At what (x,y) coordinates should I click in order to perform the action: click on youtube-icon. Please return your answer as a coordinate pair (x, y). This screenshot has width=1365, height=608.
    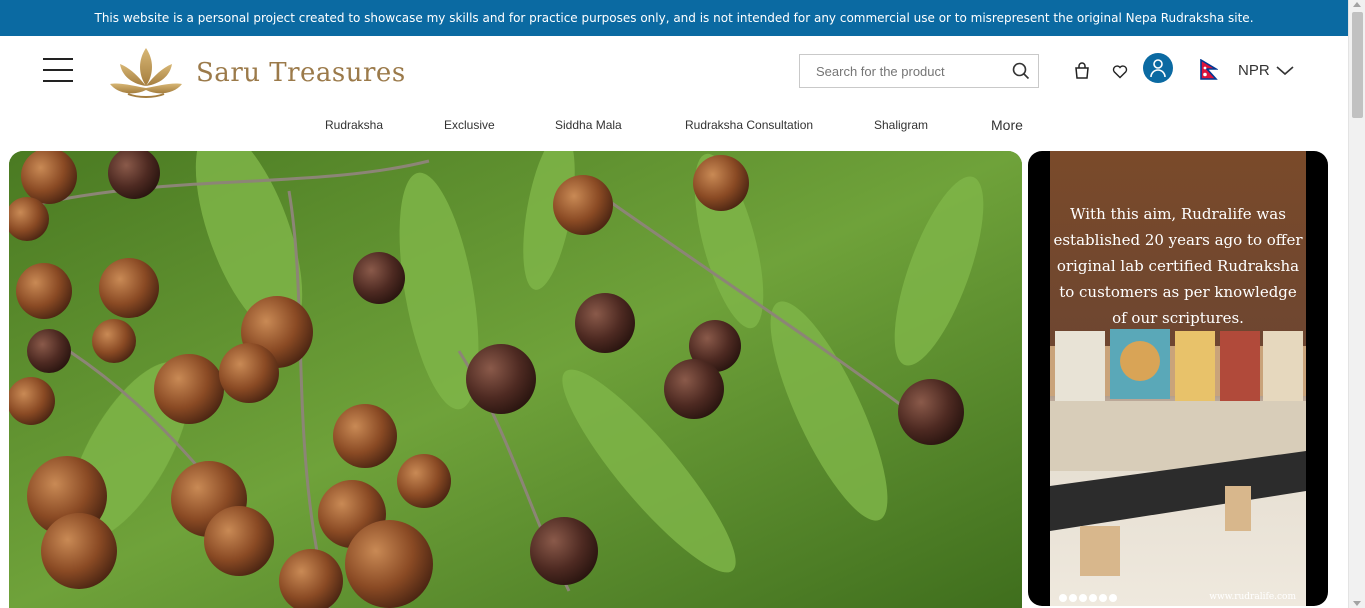
    Looking at the image, I should click on (1093, 598).